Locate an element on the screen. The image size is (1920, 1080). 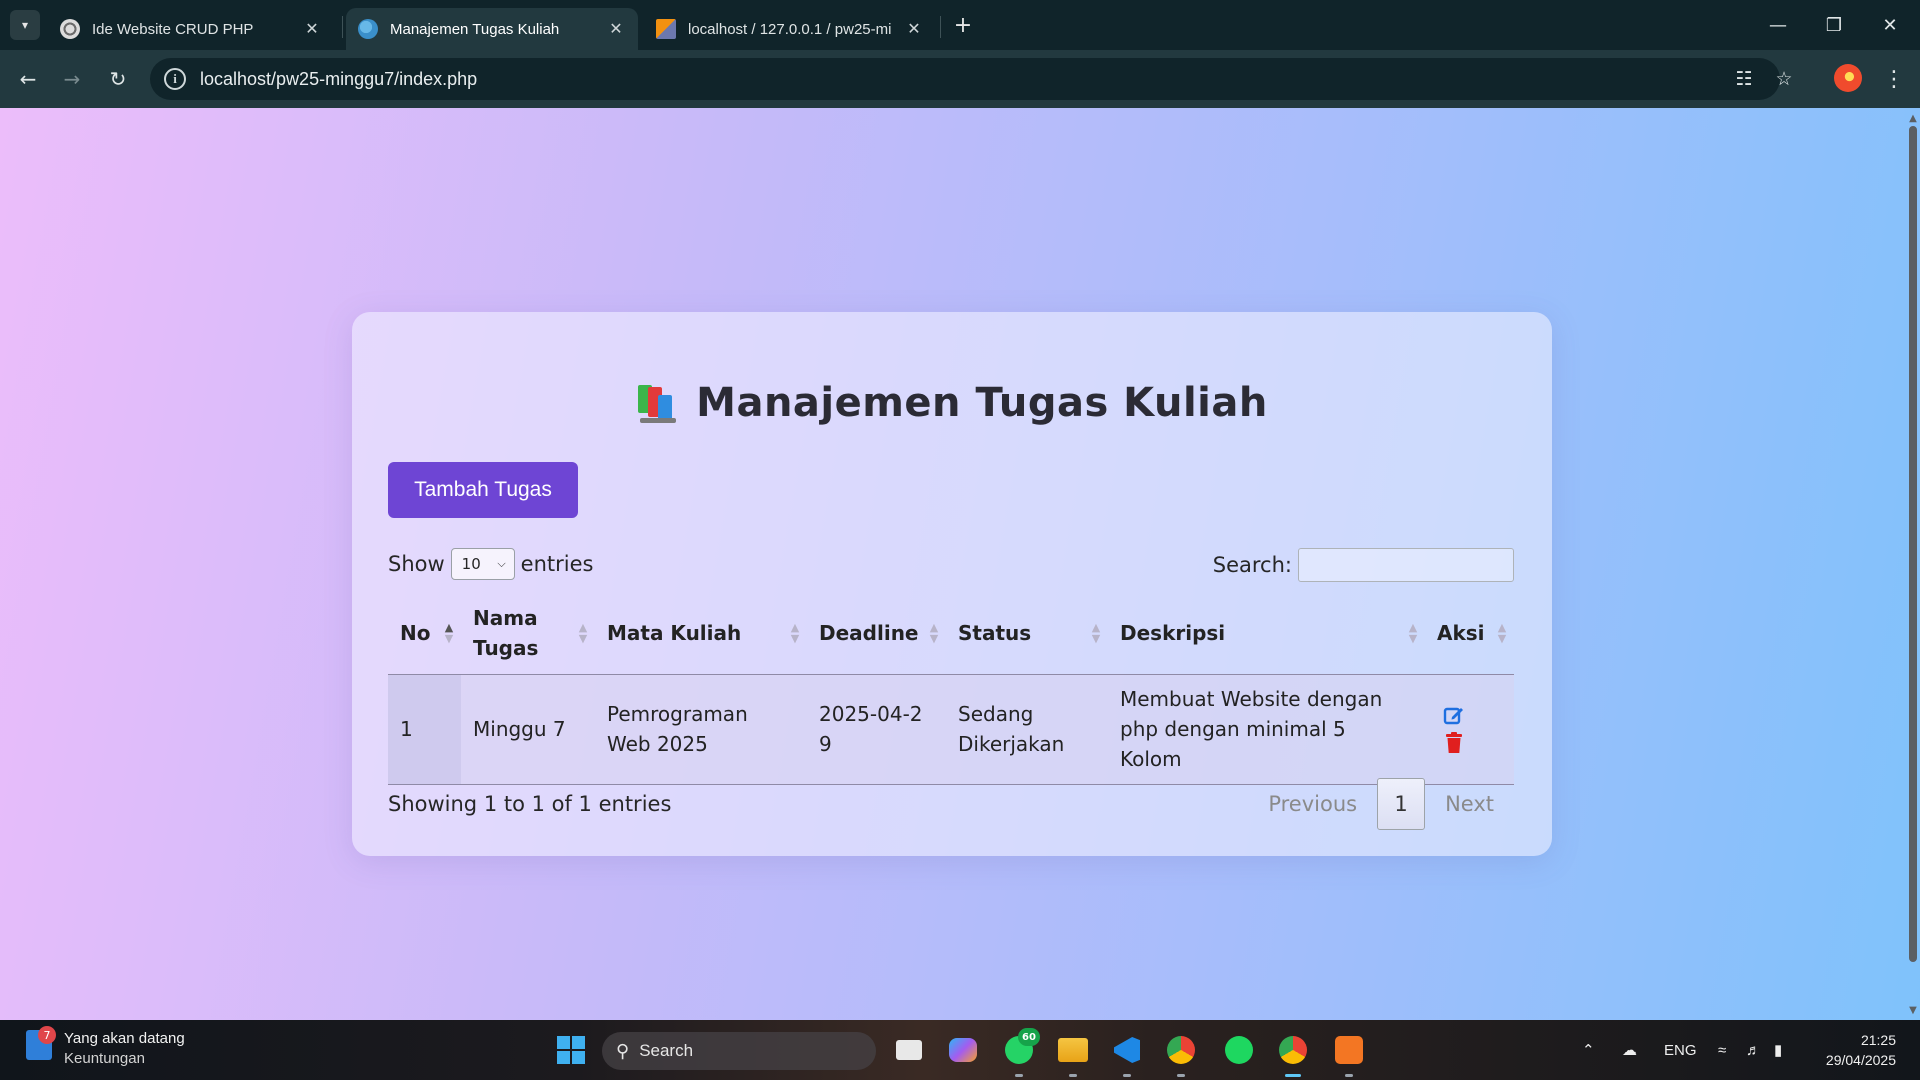
windows-start-icon is located at coordinates (571, 1050).